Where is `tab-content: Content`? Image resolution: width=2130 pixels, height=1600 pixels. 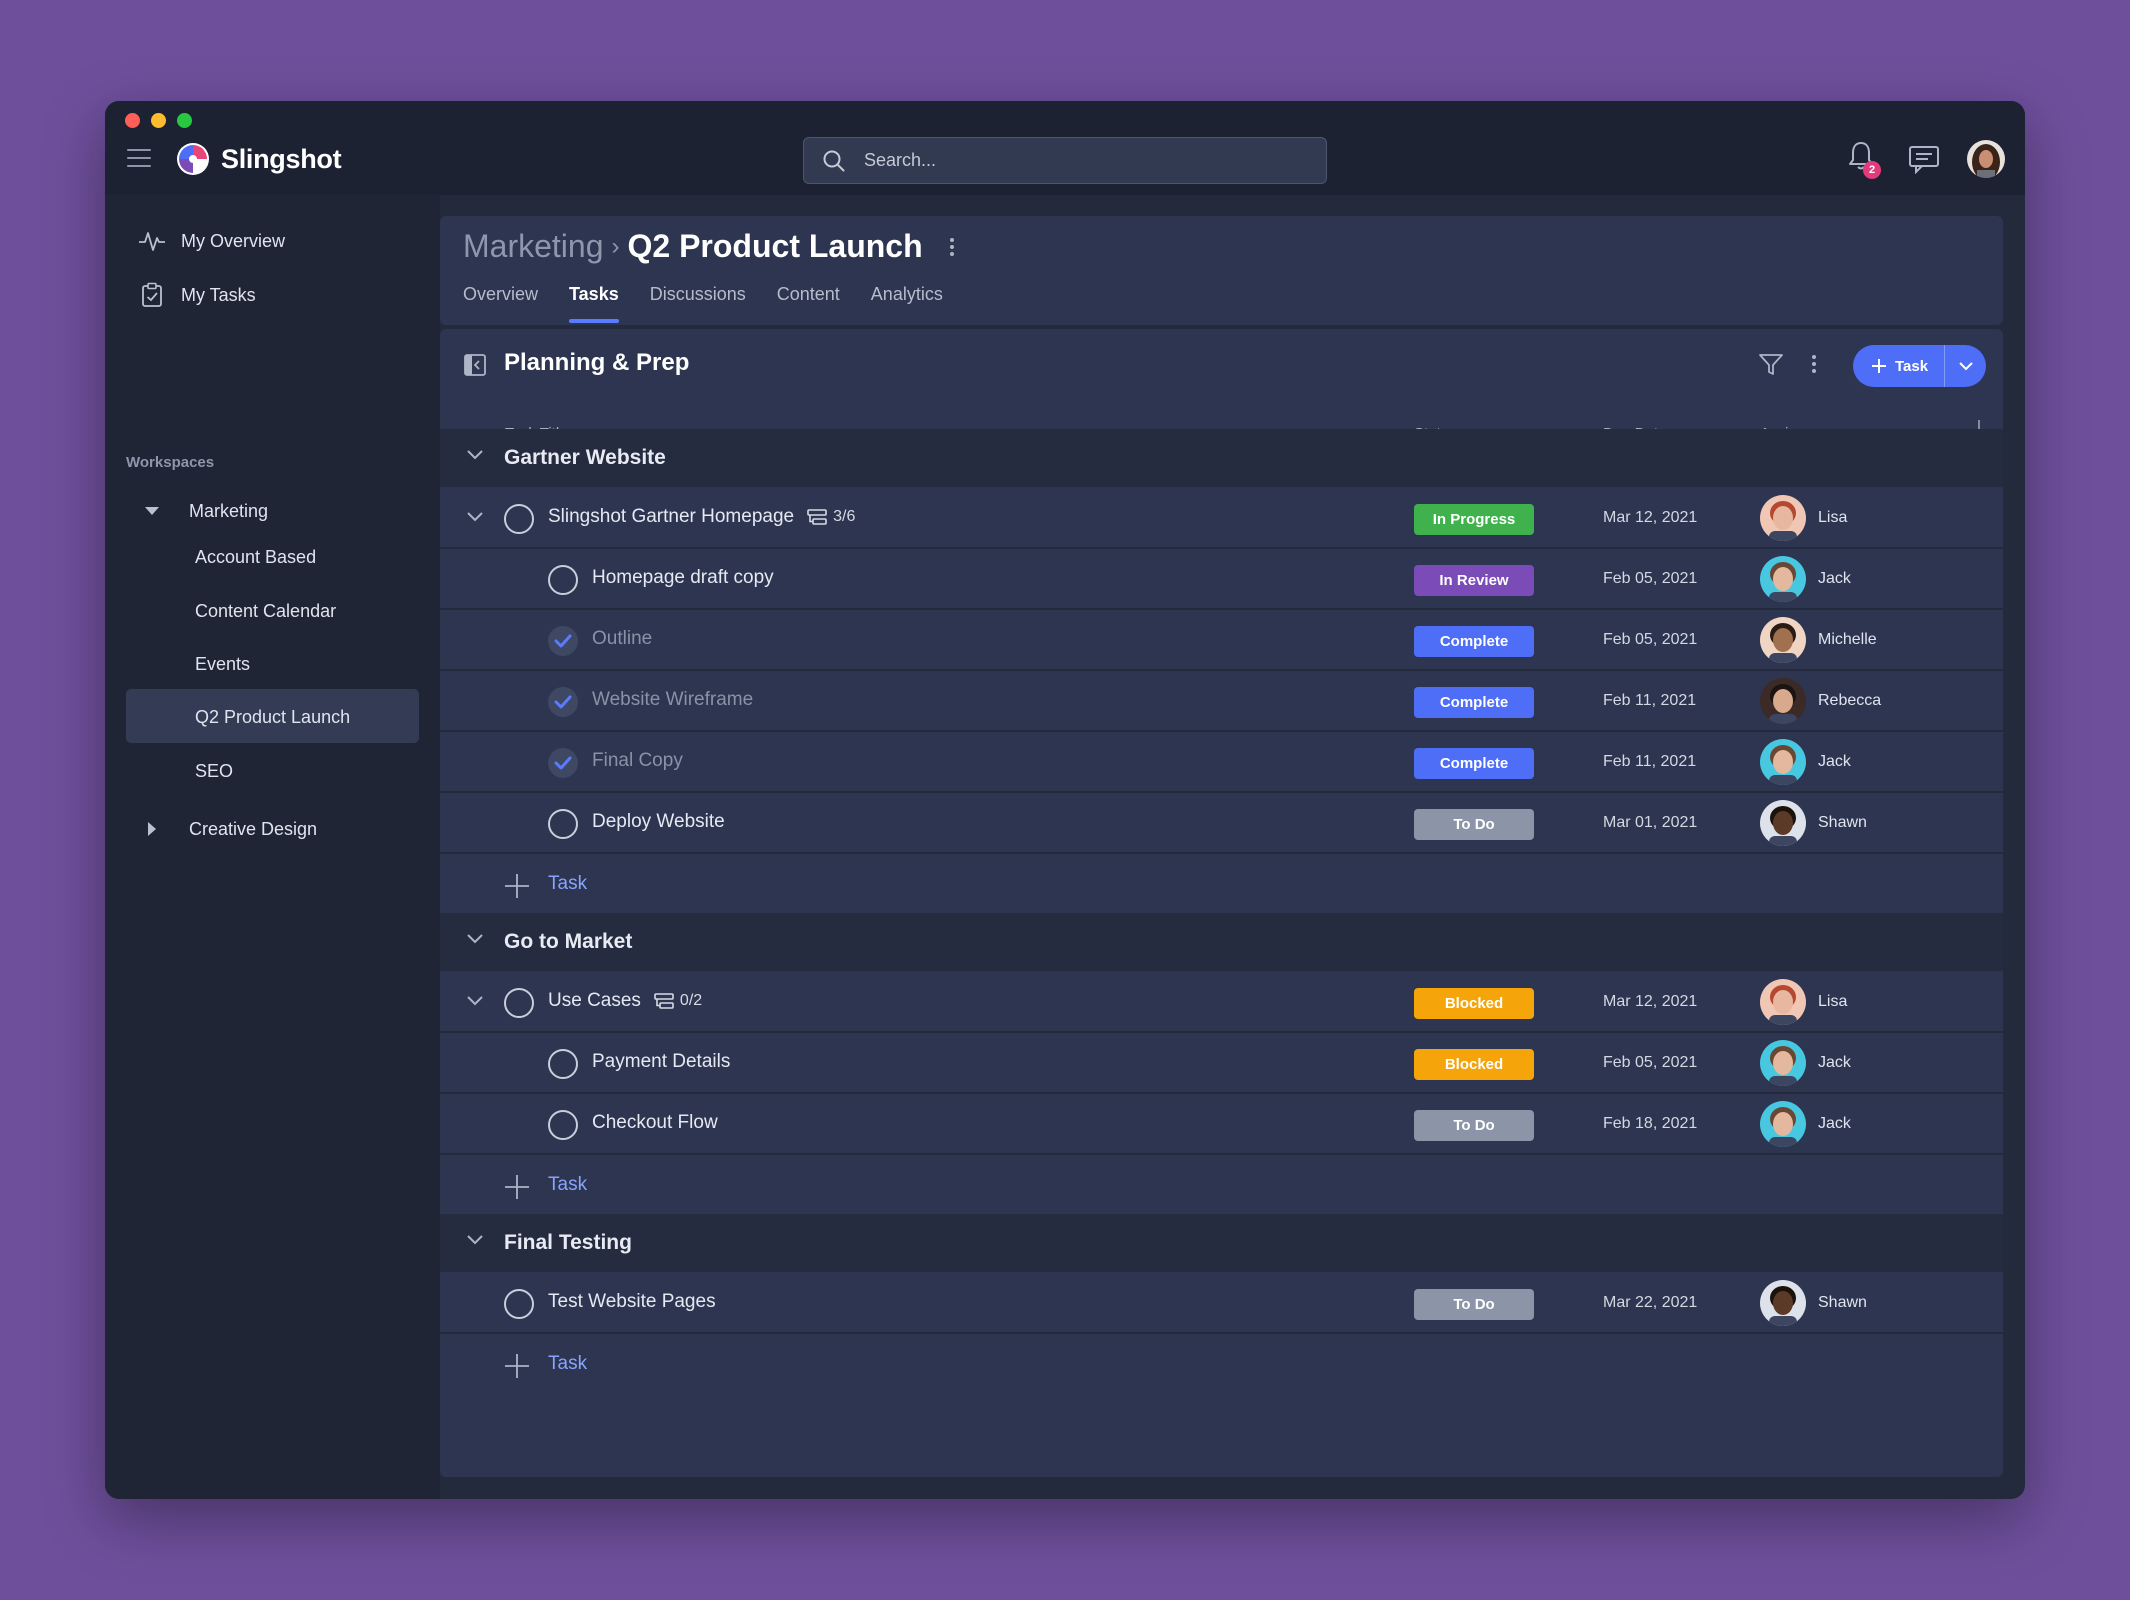 tab-content: Content is located at coordinates (808, 303).